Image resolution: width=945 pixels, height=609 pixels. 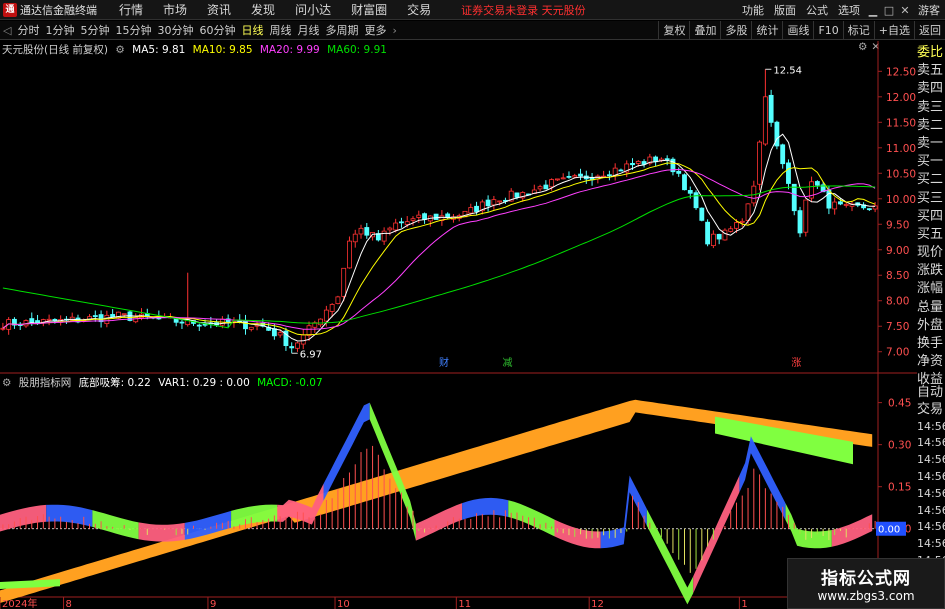 What do you see at coordinates (901, 200) in the screenshot?
I see `price-tick-label: 10.00` at bounding box center [901, 200].